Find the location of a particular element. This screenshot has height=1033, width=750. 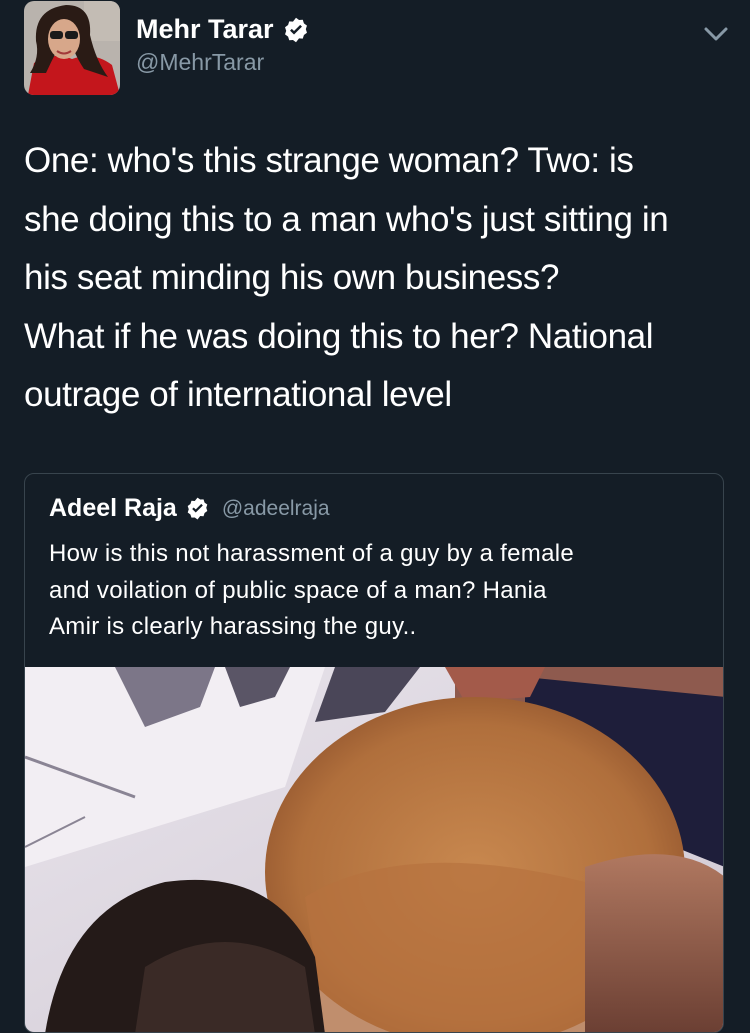

quoted-author-handle: @adeelraja is located at coordinates (275, 508).